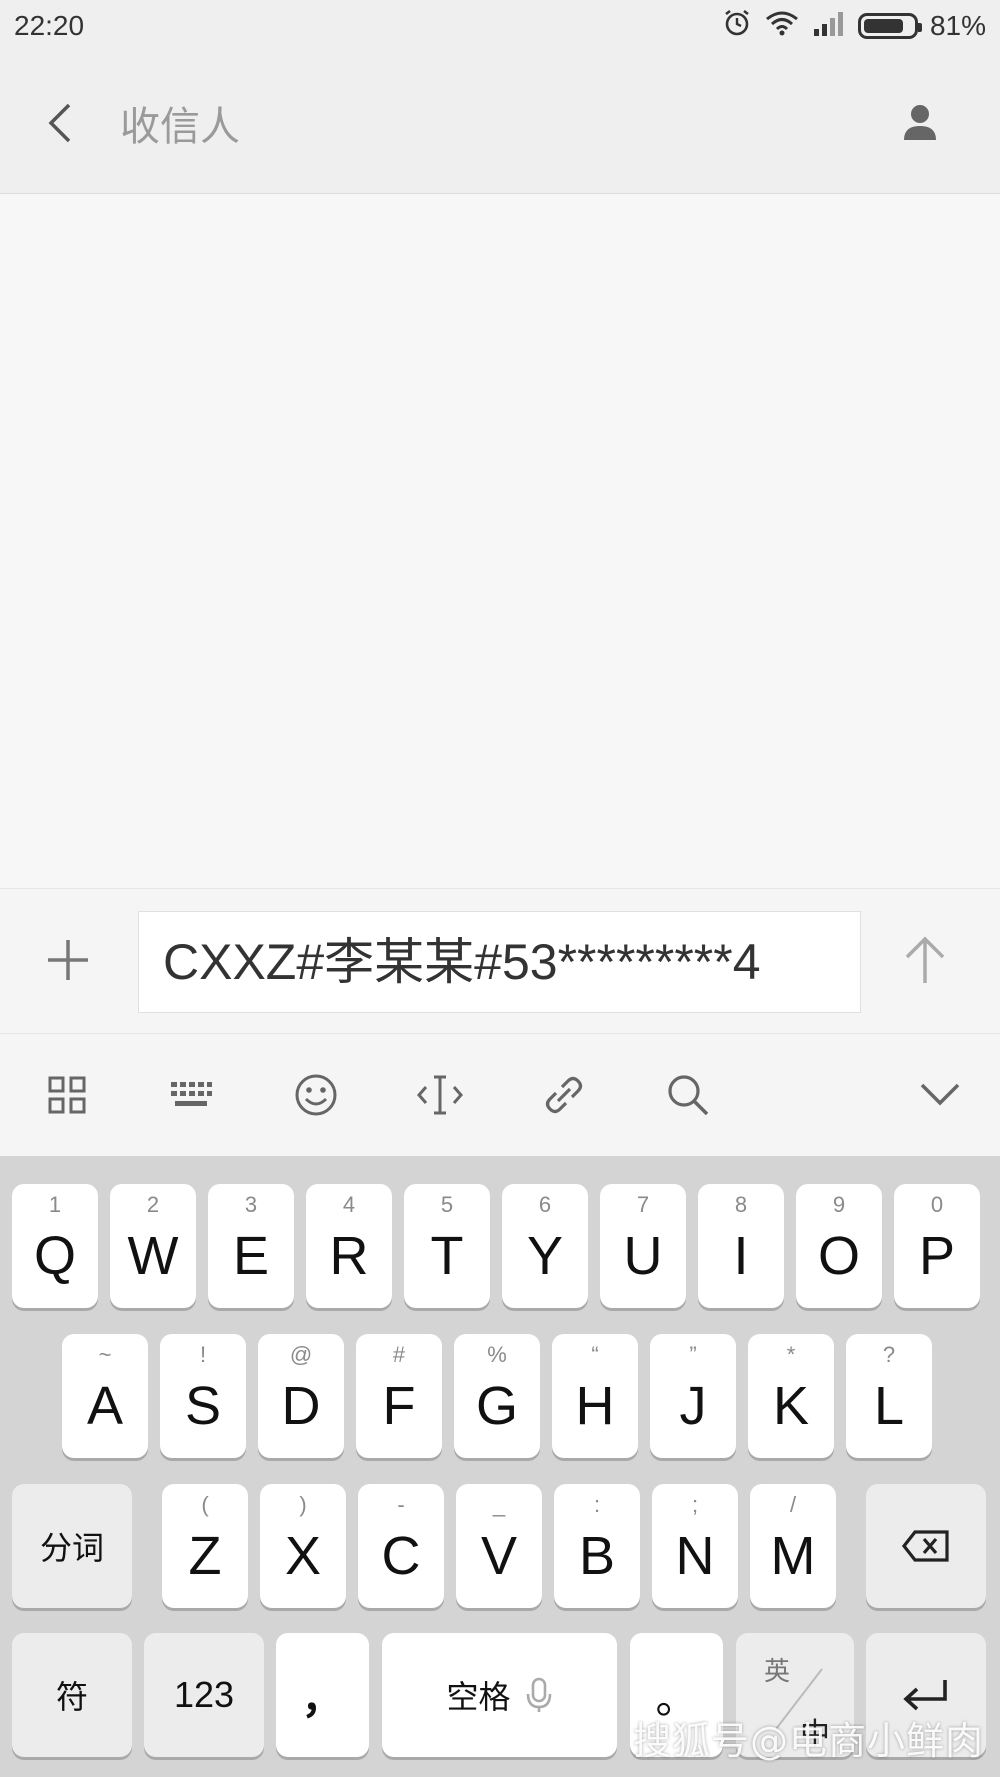 The image size is (1000, 1777). Describe the element at coordinates (349, 1256) in the screenshot. I see `key-label: R` at that location.